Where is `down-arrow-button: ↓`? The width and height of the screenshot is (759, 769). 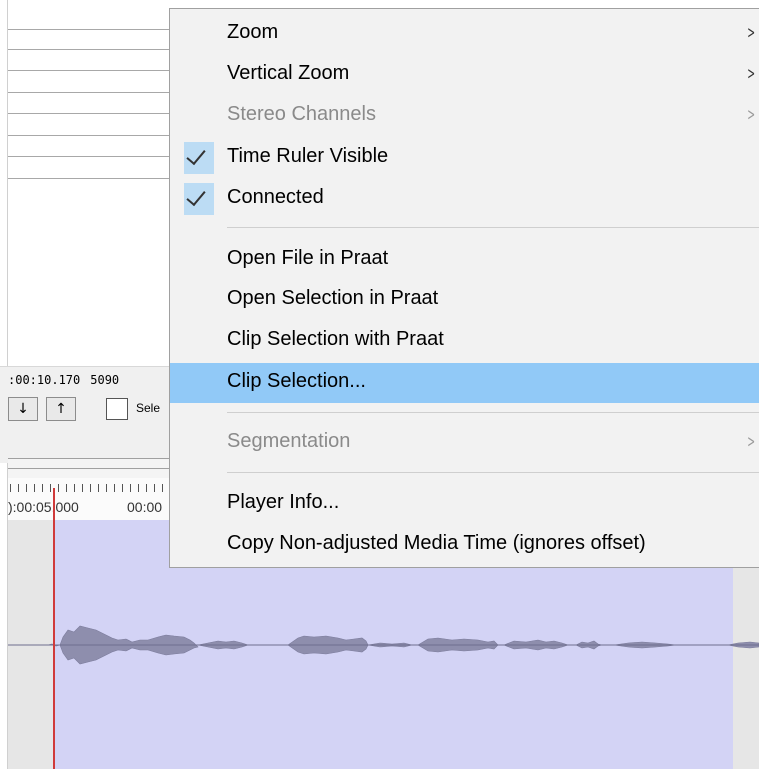
down-arrow-button: ↓ is located at coordinates (23, 409).